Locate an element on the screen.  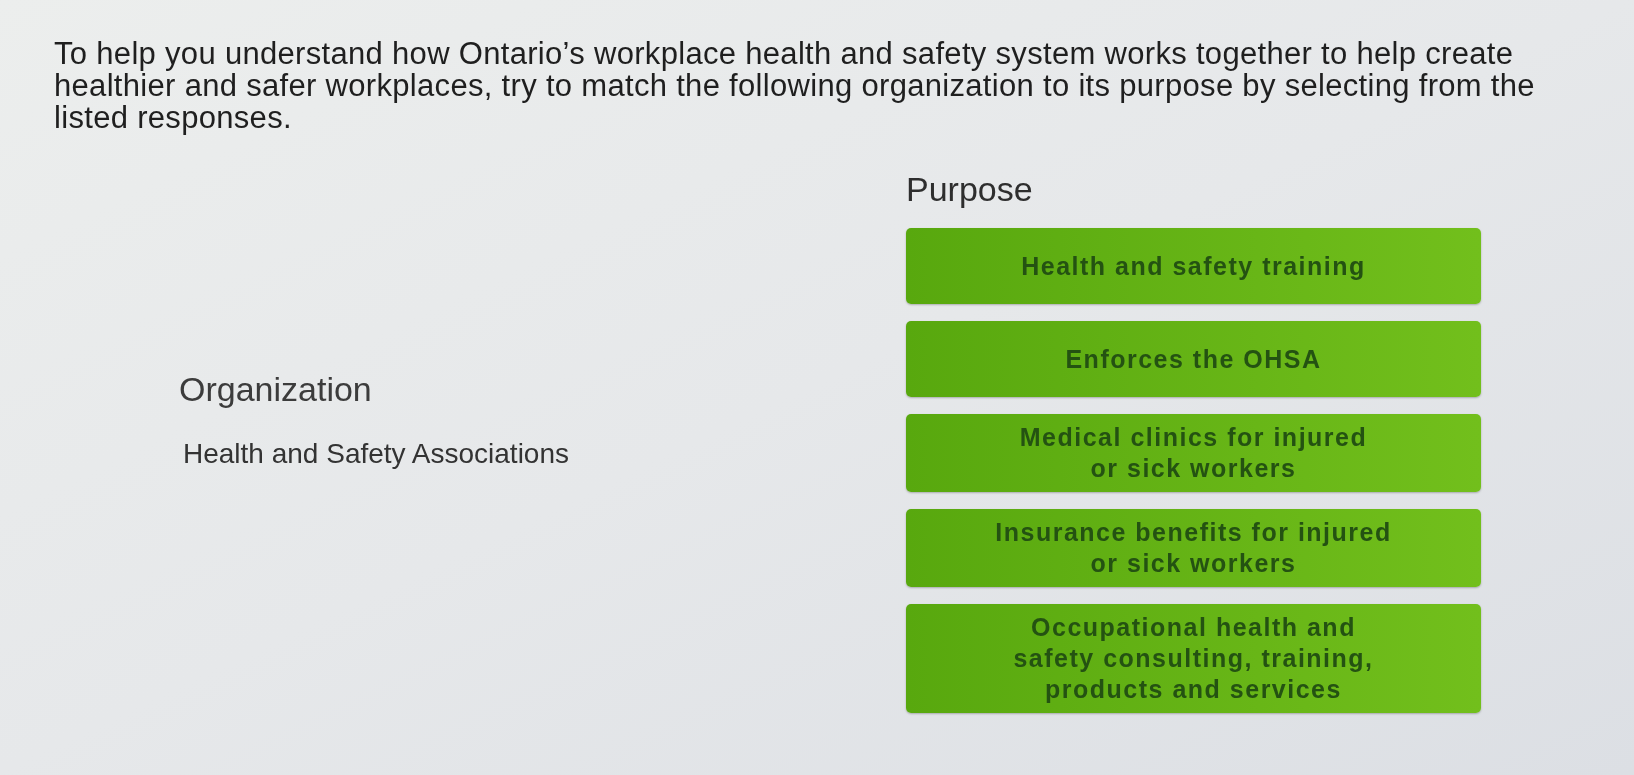
instructions-text: To help you understand how Ontario’s workplace health and safety system works together to help create healthier and safer workplaces, try to match the following organization to its purpose by selecting from the listed responses. is located at coordinates (794, 86).